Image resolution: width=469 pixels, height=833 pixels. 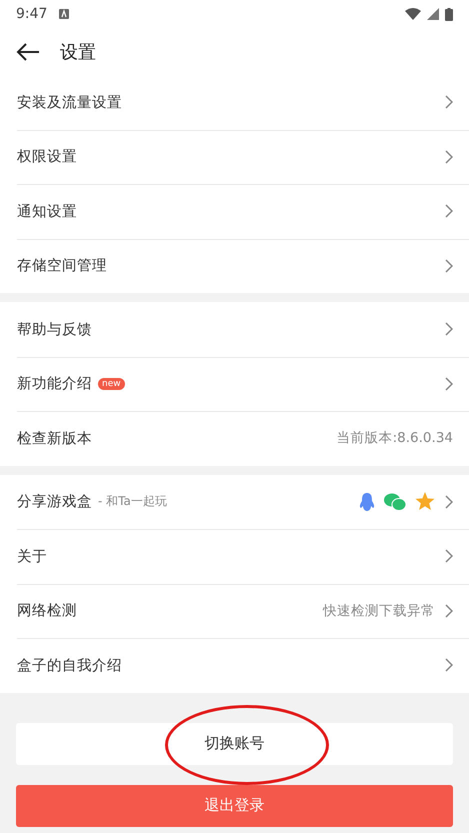 What do you see at coordinates (54, 439) in the screenshot?
I see `row-label: 检查新版本` at bounding box center [54, 439].